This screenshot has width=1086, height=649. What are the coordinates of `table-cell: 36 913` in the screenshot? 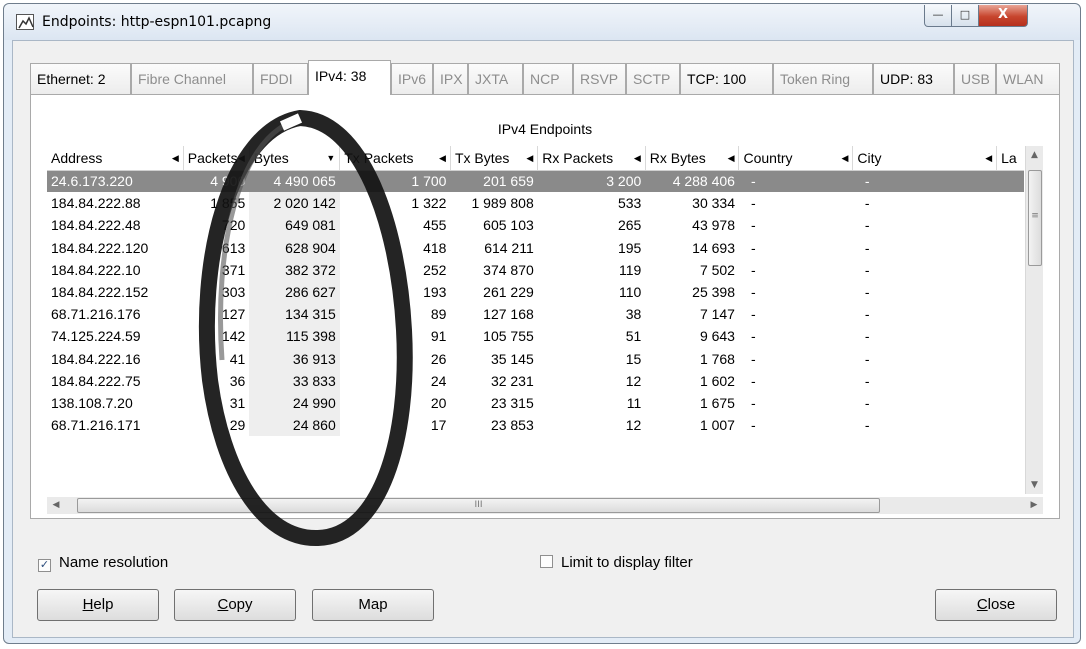 It's located at (294, 358).